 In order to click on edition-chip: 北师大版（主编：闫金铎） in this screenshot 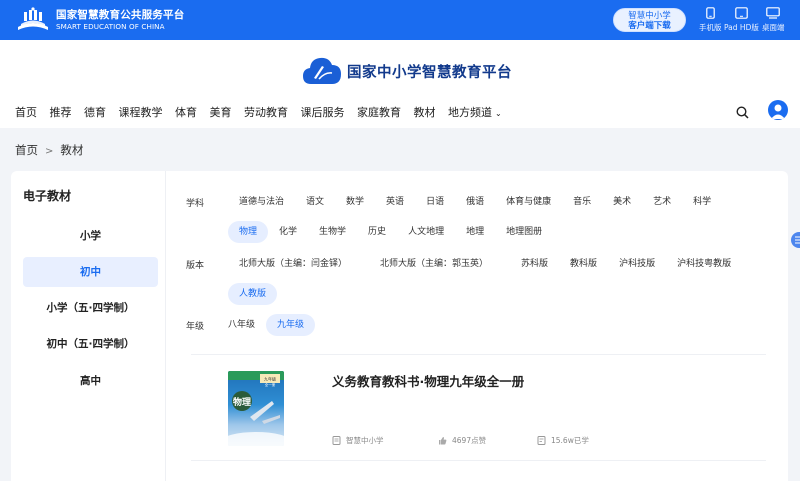, I will do `click(298, 264)`.